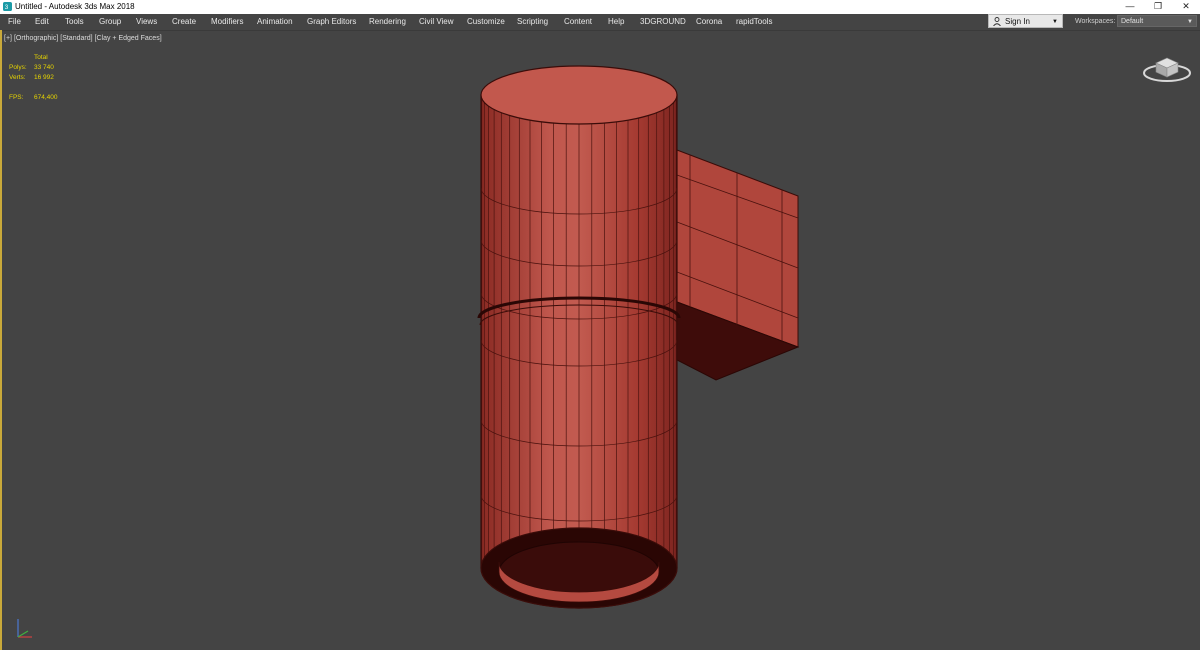 The width and height of the screenshot is (1200, 650). What do you see at coordinates (24, 628) in the screenshot?
I see `axis-tripod-icon` at bounding box center [24, 628].